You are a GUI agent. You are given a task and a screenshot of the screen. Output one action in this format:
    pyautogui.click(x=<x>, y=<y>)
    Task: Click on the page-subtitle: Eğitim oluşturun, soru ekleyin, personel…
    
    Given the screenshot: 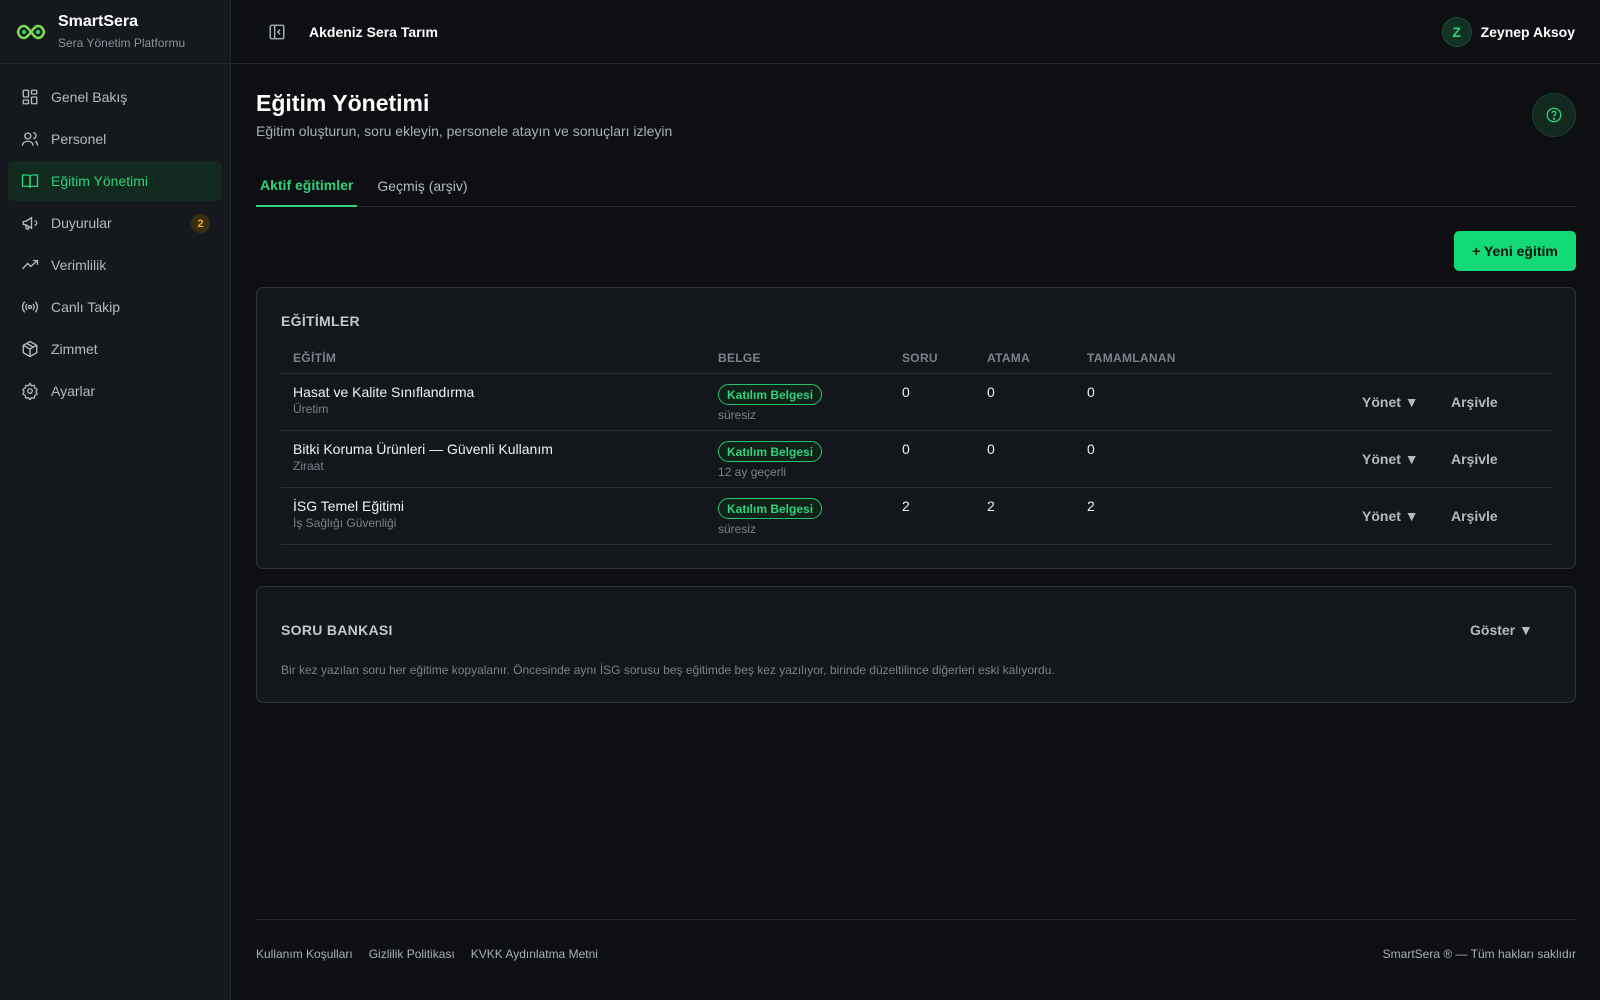 What is the action you would take?
    pyautogui.click(x=464, y=131)
    